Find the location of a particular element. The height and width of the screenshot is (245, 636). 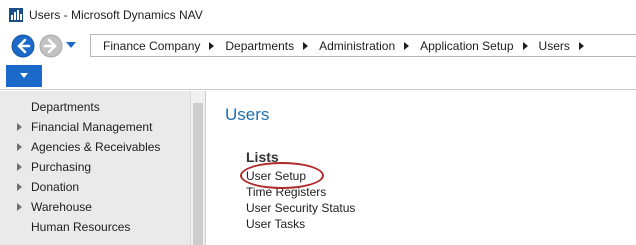

title-bar: Users - Microsoft Dynamics NAV is located at coordinates (318, 15).